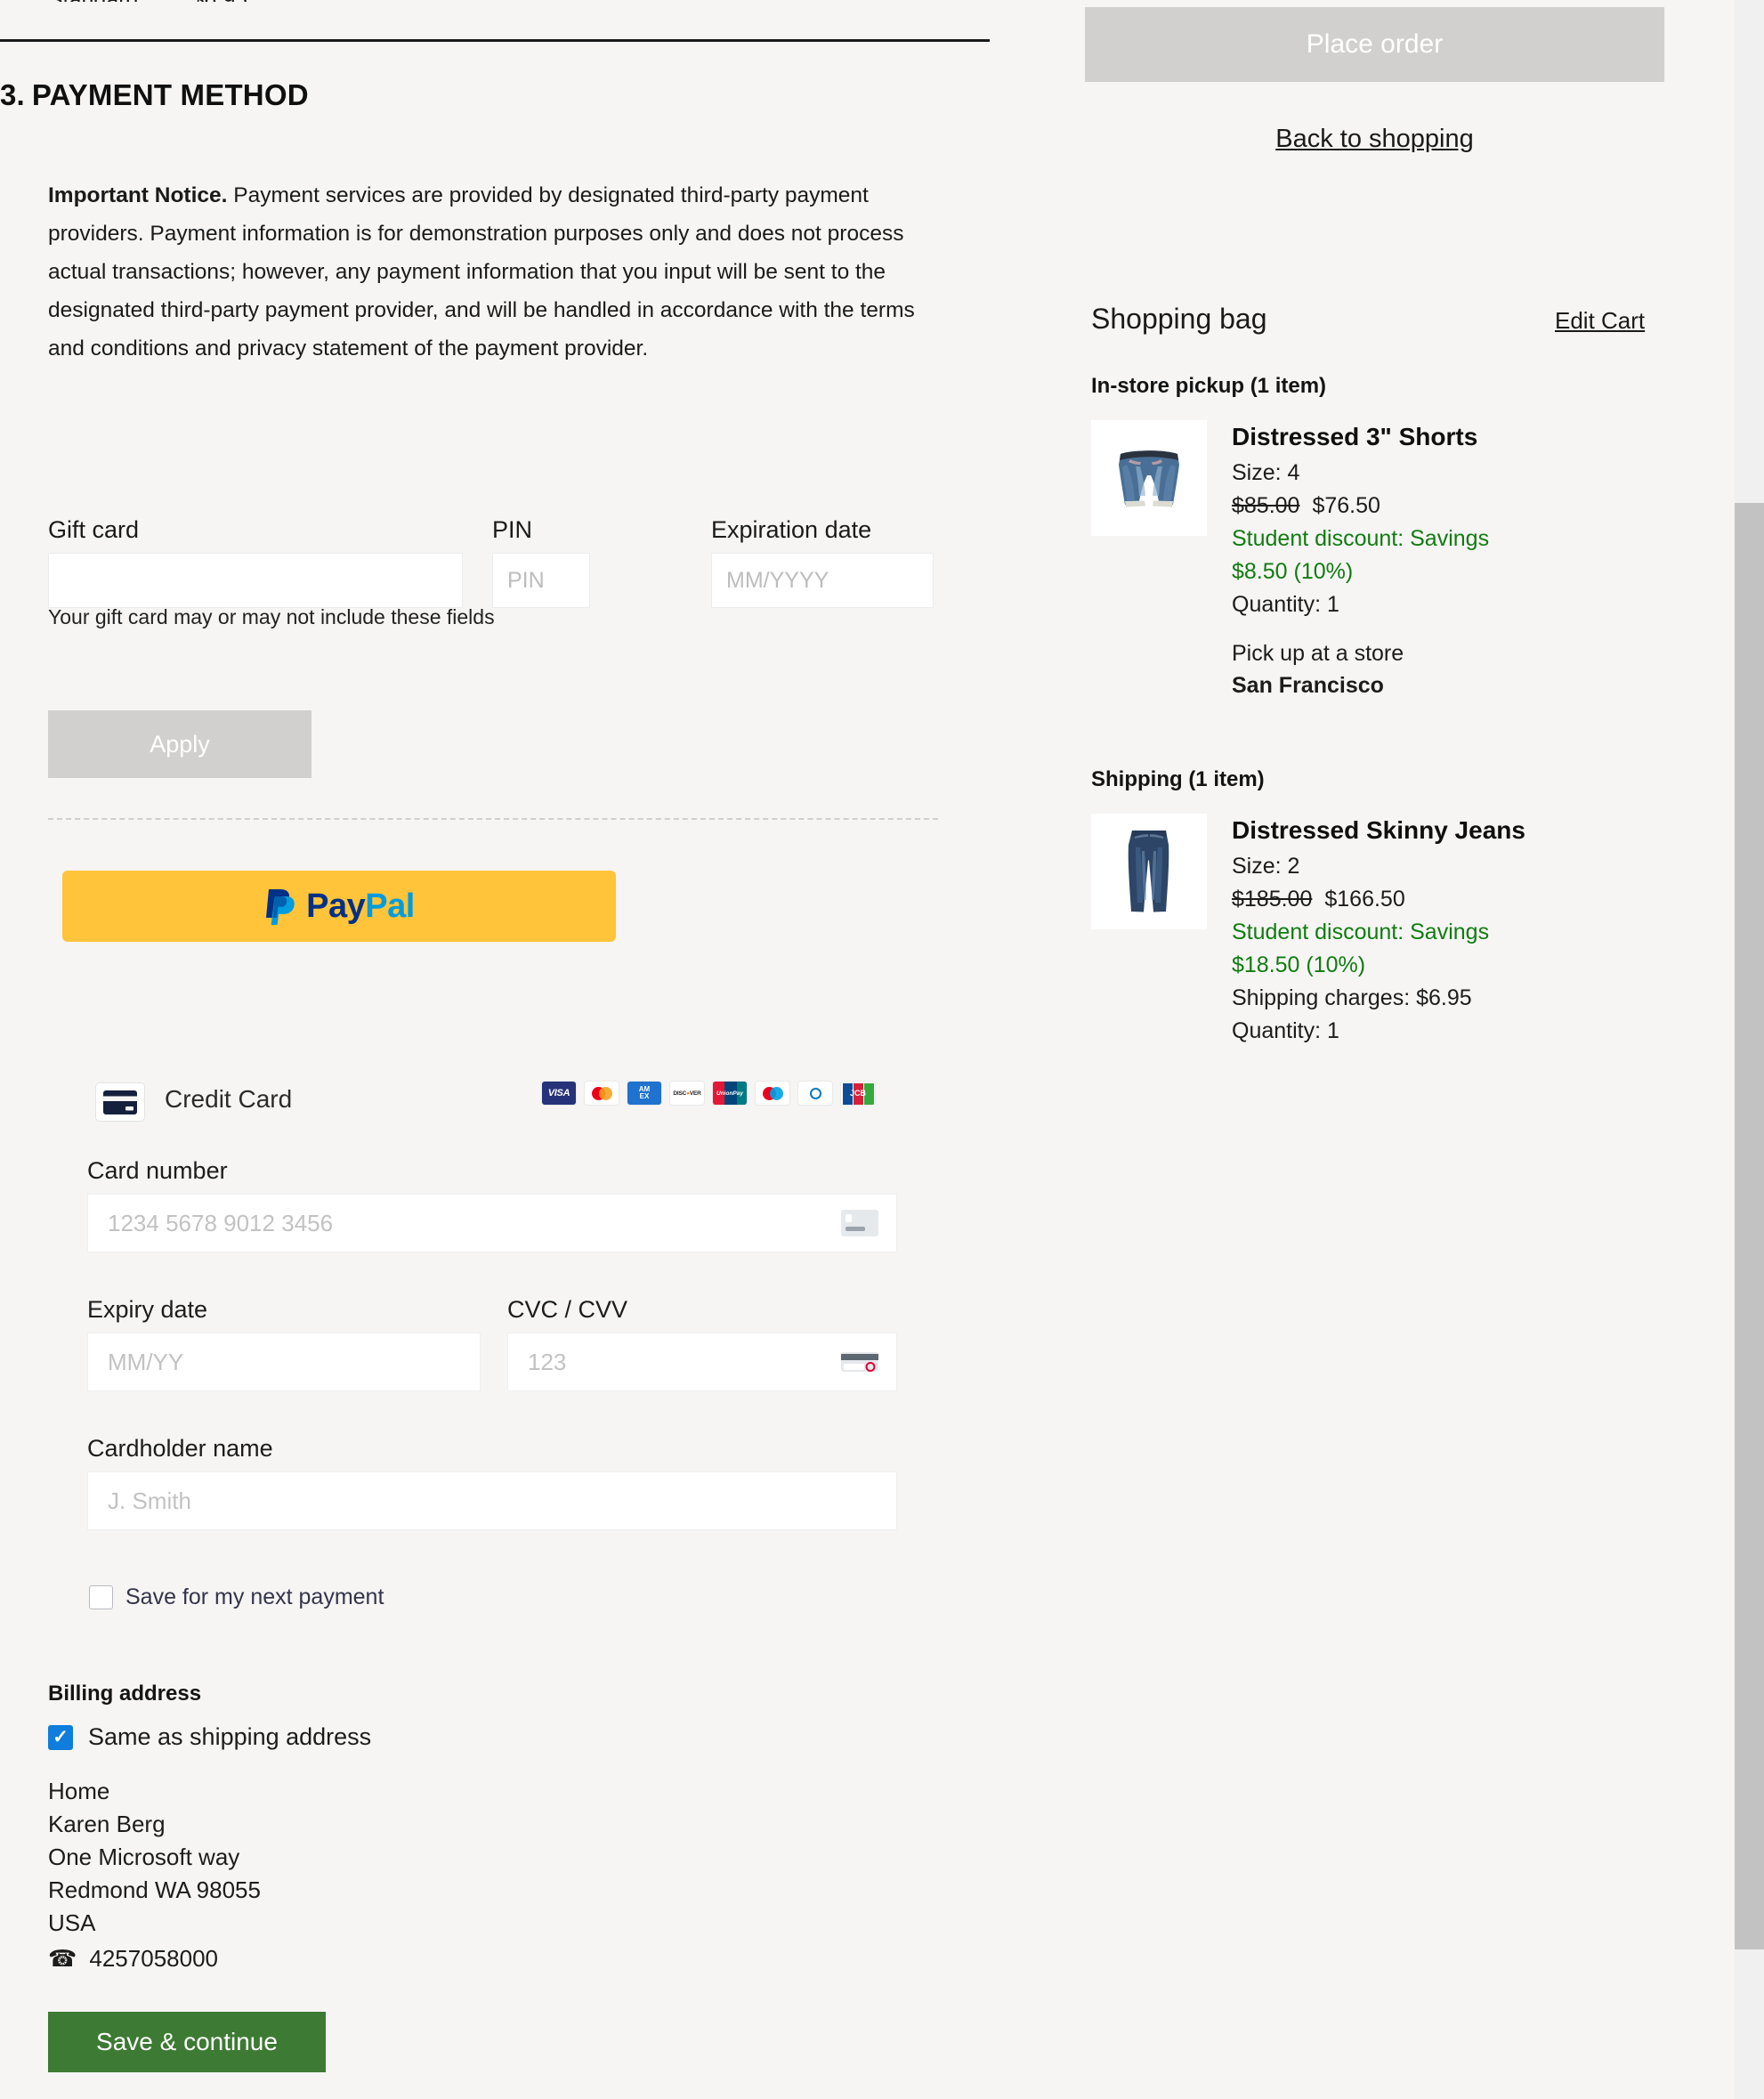 This screenshot has height=2099, width=1764. Describe the element at coordinates (1266, 473) in the screenshot. I see `pickup-item-size: Size: 4` at that location.